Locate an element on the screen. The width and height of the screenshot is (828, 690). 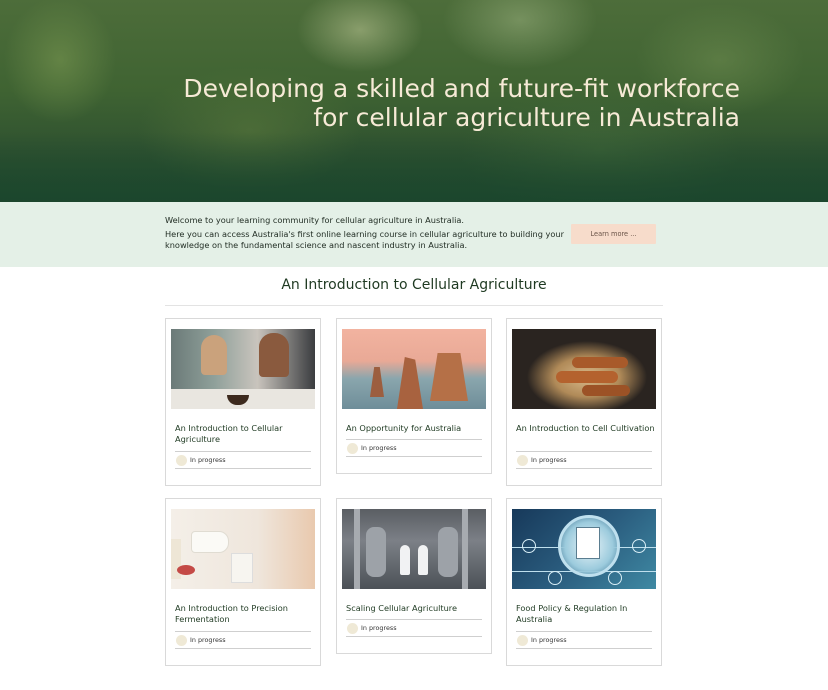
section-title: An Introduction to Cellular Agriculture is located at coordinates (414, 285).